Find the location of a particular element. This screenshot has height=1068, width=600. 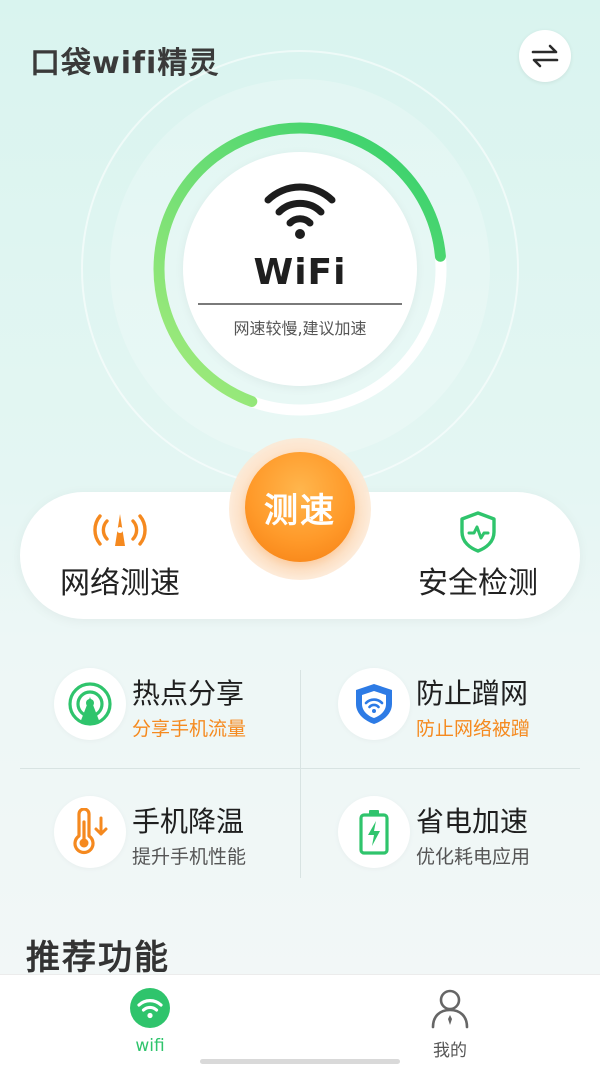

tool-name: 手机降温 is located at coordinates (188, 821).